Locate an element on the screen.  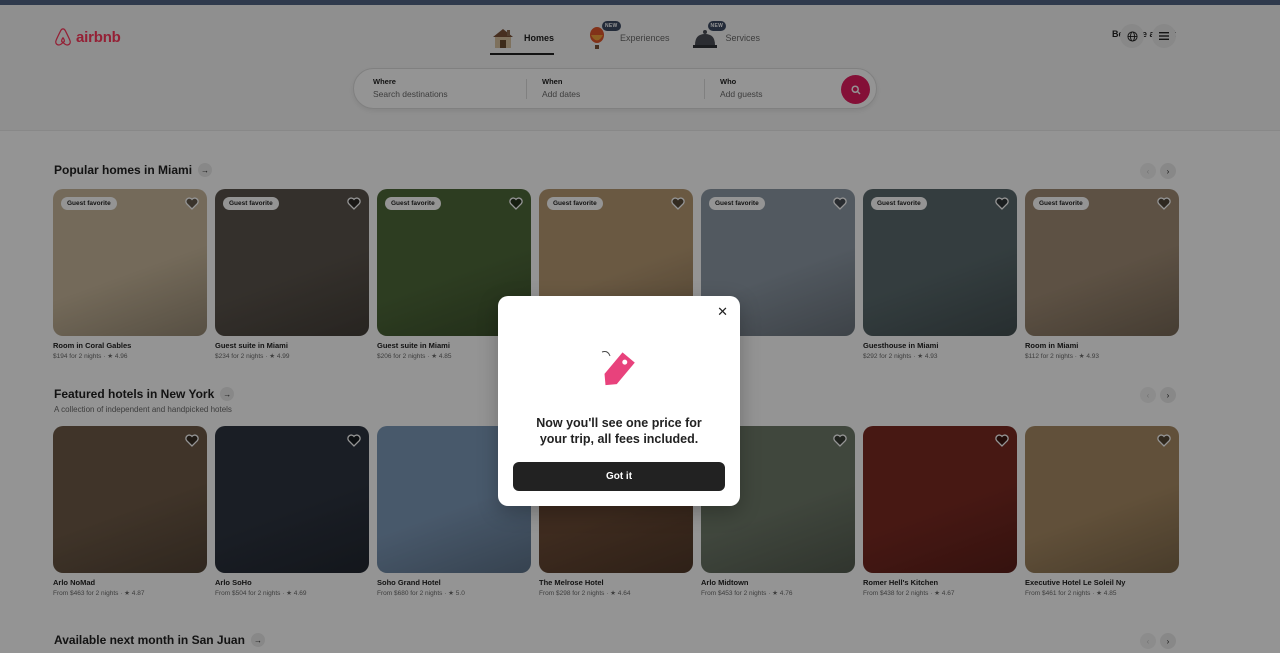
price-tag-icon is located at coordinates (619, 371).